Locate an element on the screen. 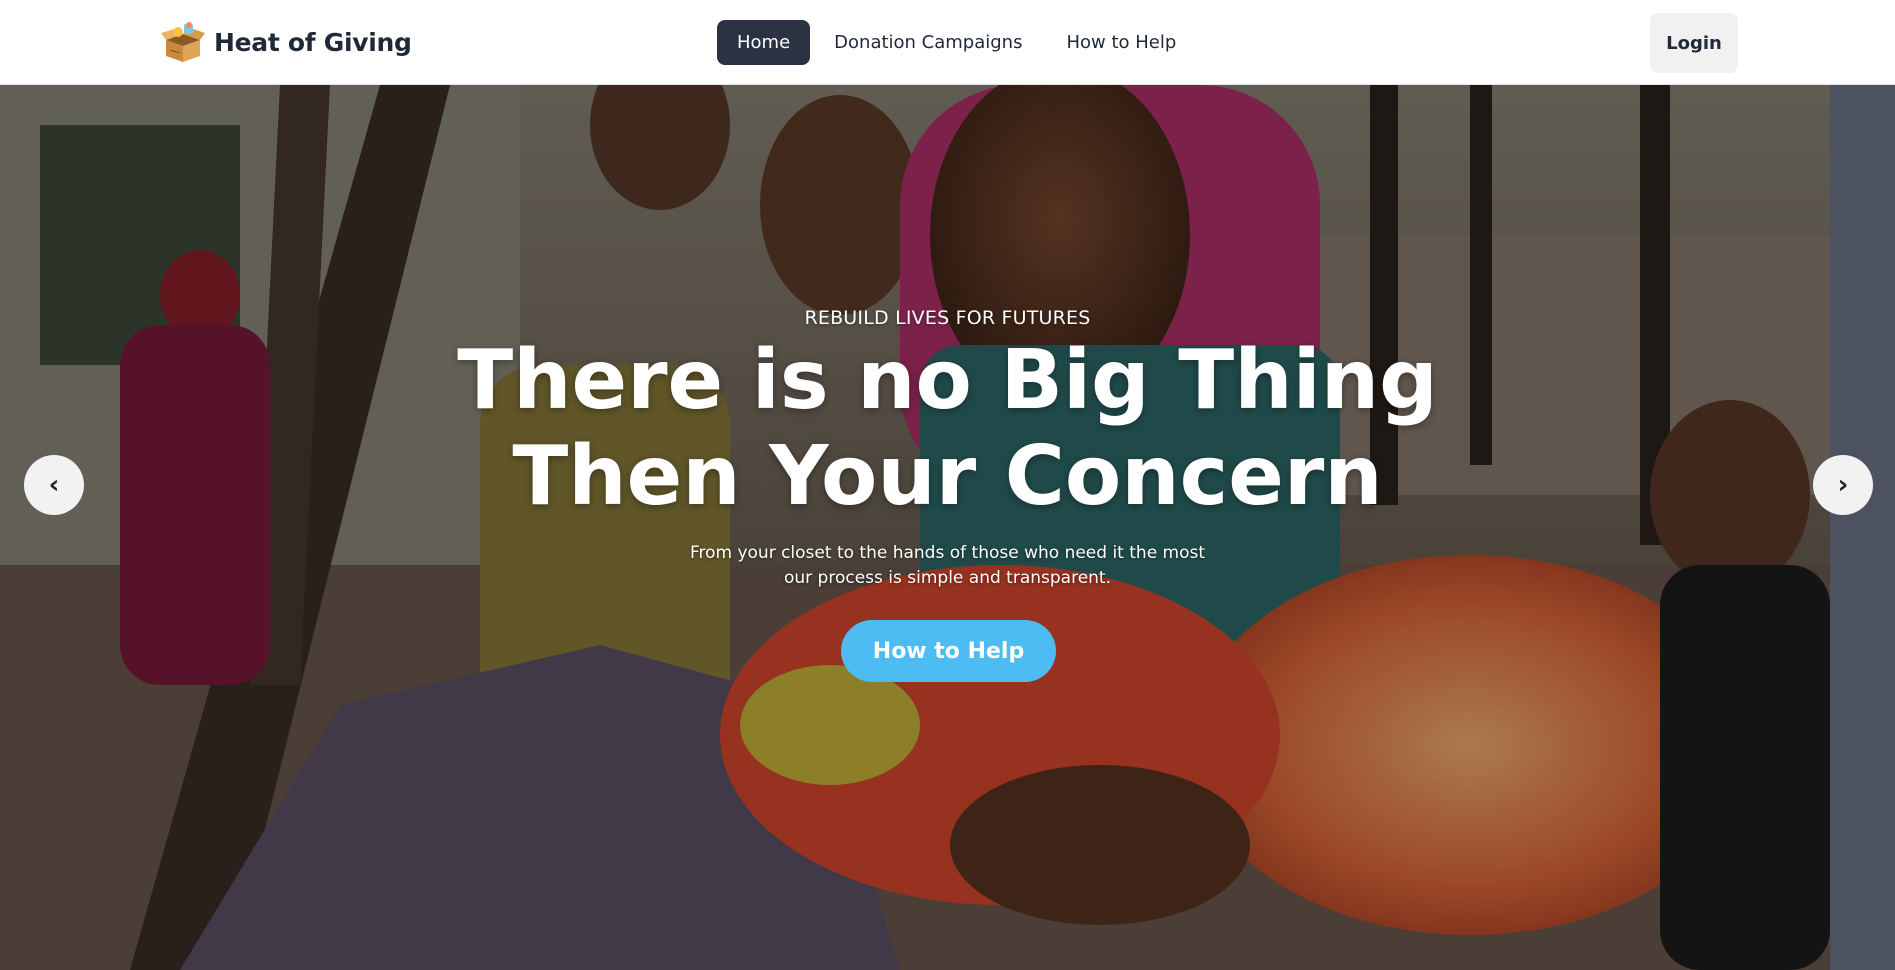 Image resolution: width=1895 pixels, height=970 pixels. carousel-next-button: › is located at coordinates (1843, 485).